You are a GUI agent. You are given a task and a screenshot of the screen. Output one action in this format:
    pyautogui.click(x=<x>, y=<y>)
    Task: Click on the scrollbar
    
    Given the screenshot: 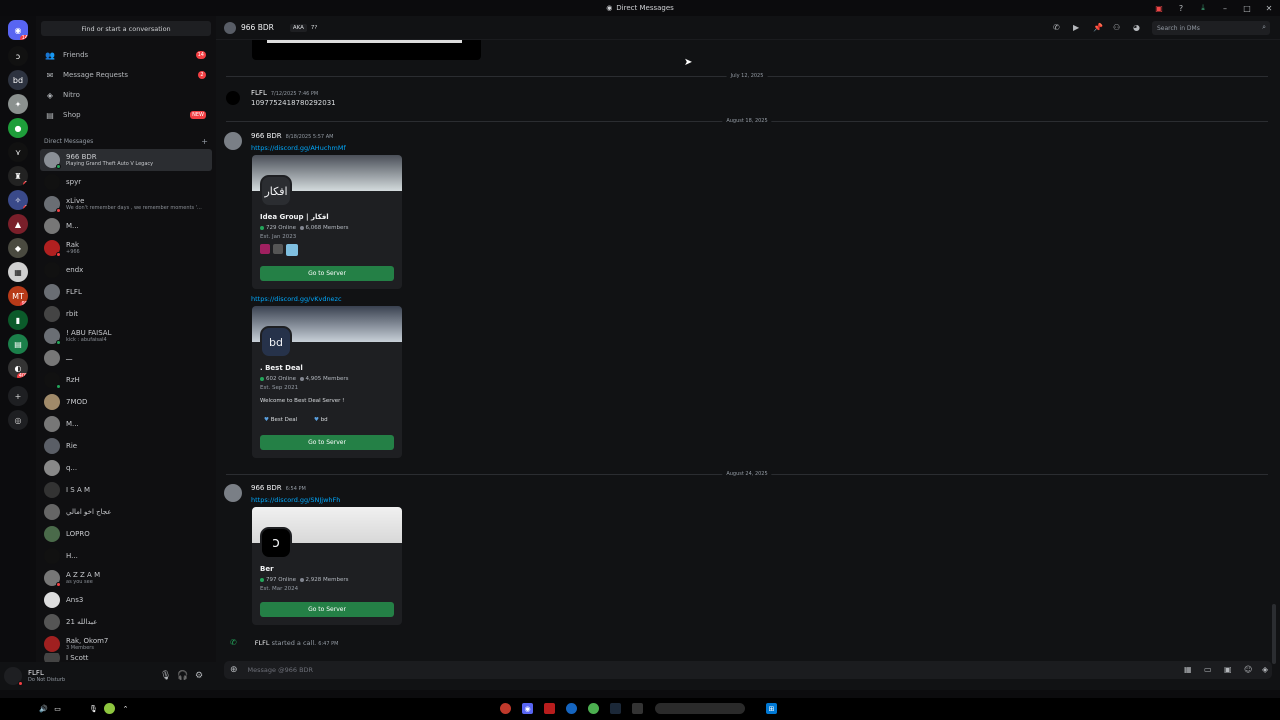 What is the action you would take?
    pyautogui.click(x=1274, y=634)
    